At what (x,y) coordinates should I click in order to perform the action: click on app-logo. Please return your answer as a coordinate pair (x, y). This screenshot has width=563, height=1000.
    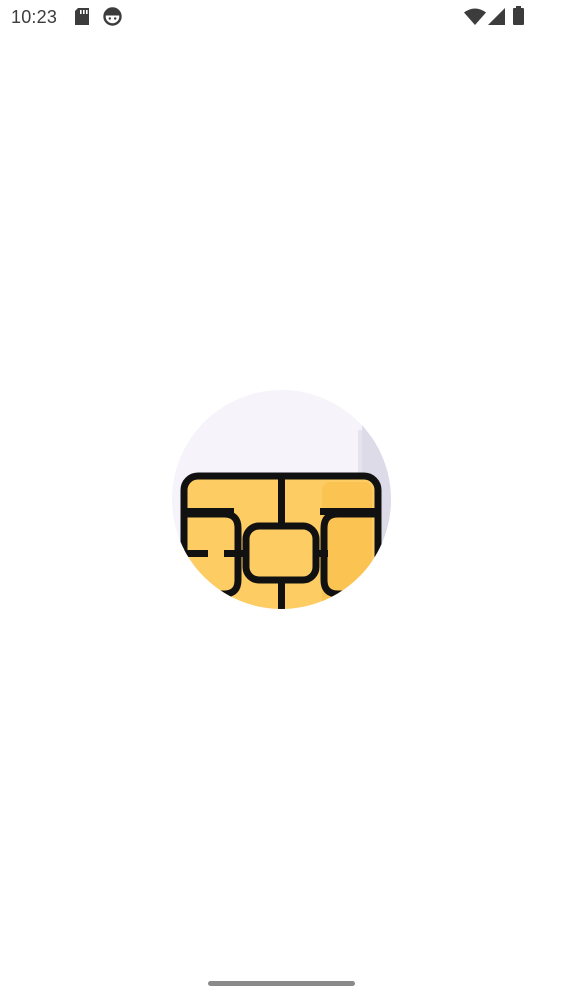
    Looking at the image, I should click on (281, 499).